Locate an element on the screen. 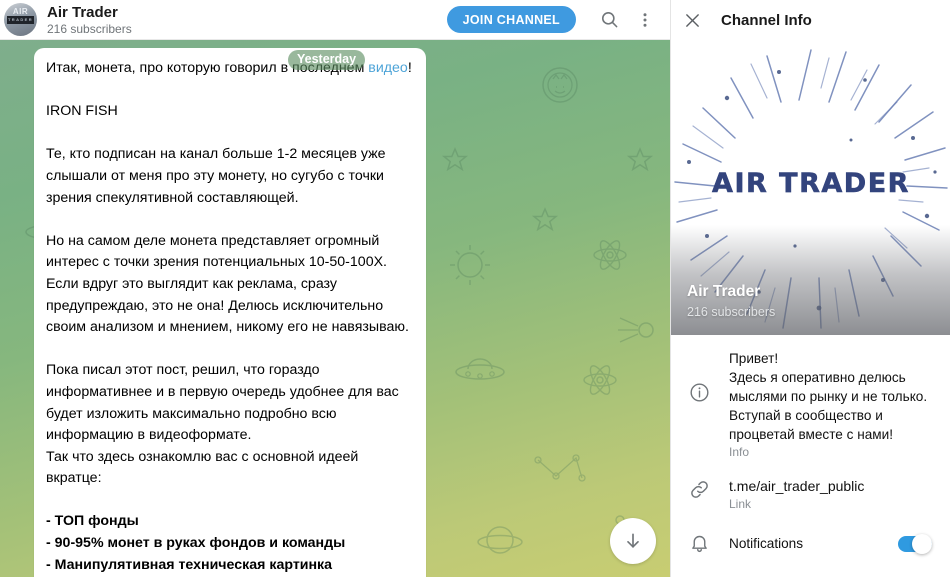 This screenshot has width=950, height=577. more-vertical-icon is located at coordinates (645, 19).